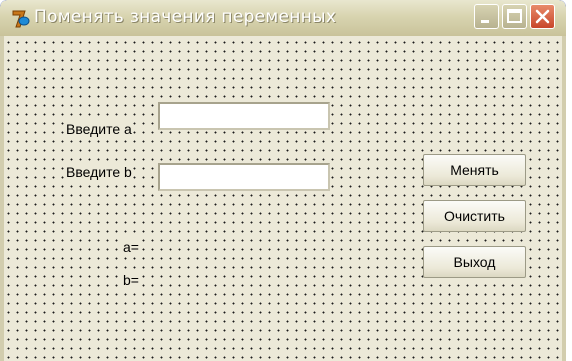 The image size is (572, 361). What do you see at coordinates (131, 280) in the screenshot?
I see `result-b-label: b=` at bounding box center [131, 280].